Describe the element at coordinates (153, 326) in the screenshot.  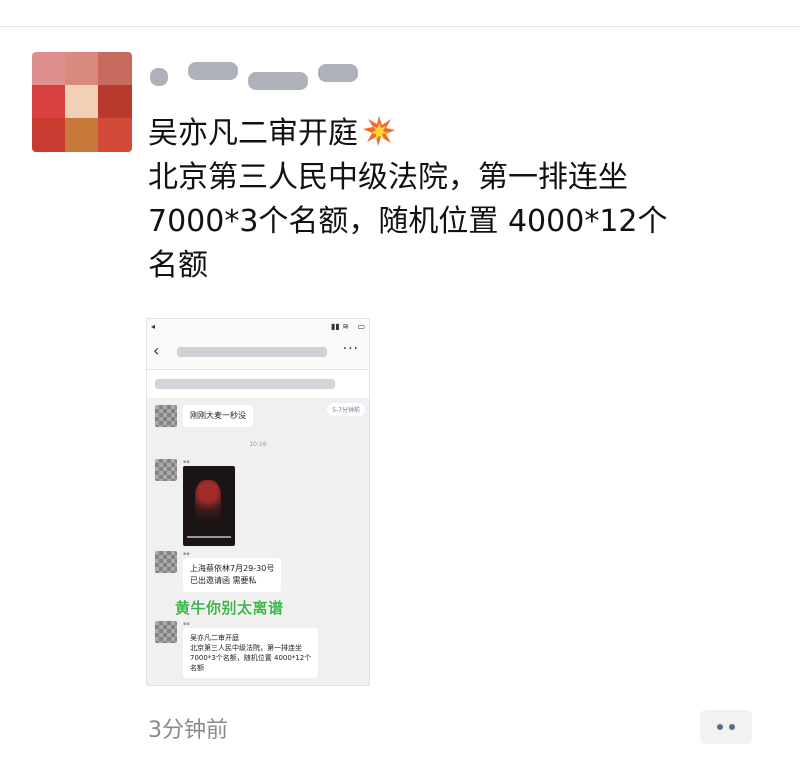
I see `status-time-redacted: ◂` at that location.